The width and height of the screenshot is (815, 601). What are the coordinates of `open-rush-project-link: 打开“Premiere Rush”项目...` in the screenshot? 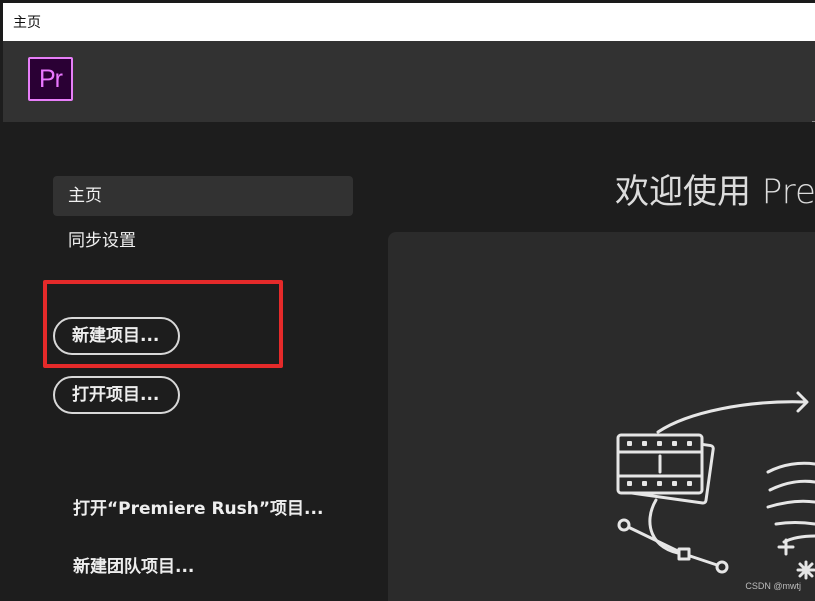 It's located at (198, 506).